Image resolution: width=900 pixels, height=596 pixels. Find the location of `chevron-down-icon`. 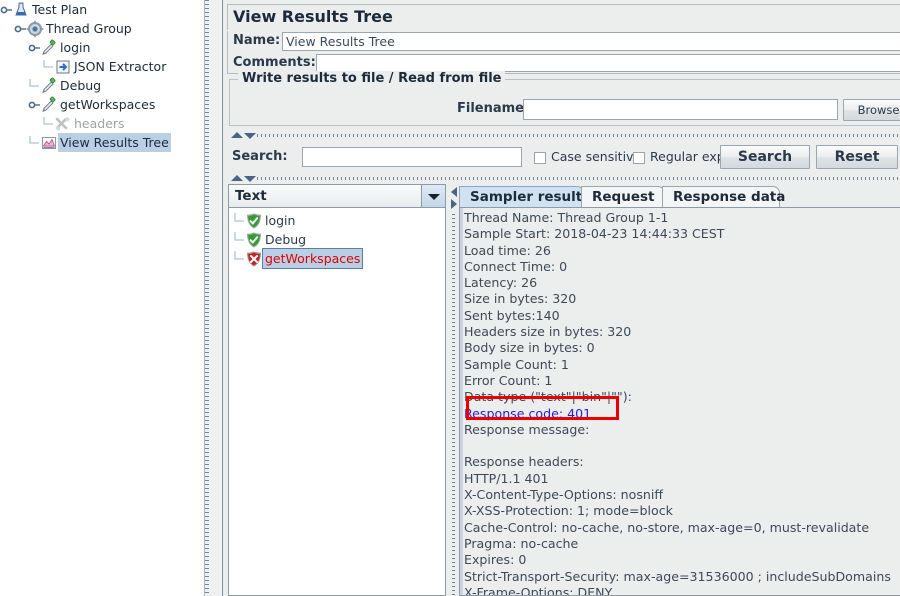

chevron-down-icon is located at coordinates (433, 196).